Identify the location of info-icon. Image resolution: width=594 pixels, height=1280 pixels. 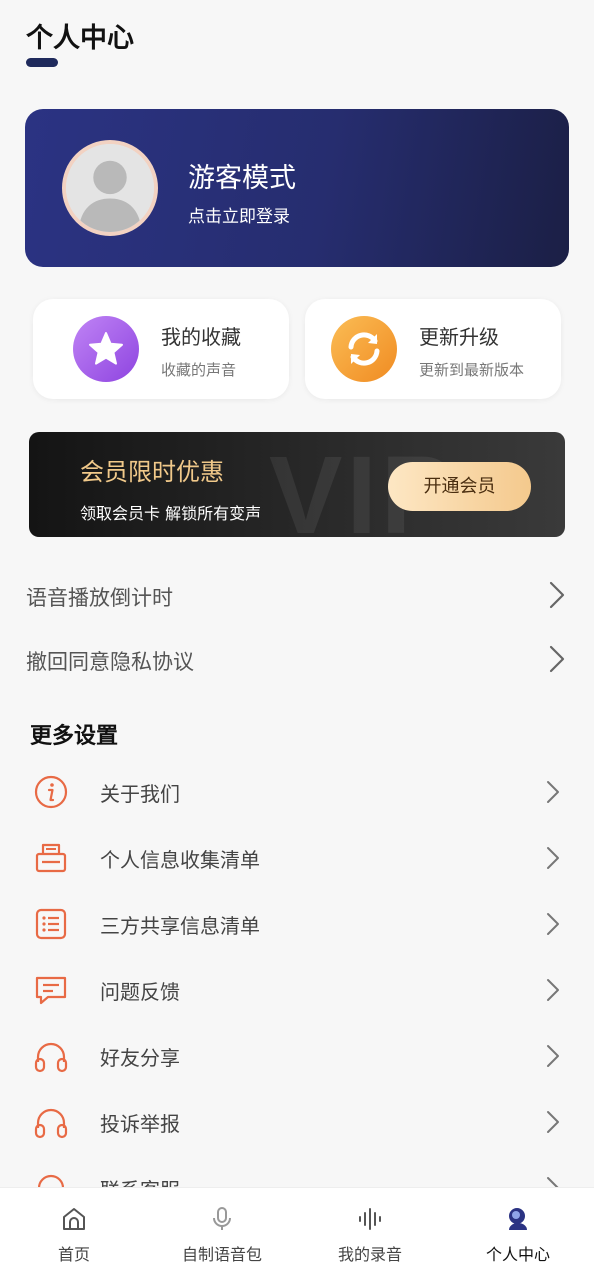
(51, 792).